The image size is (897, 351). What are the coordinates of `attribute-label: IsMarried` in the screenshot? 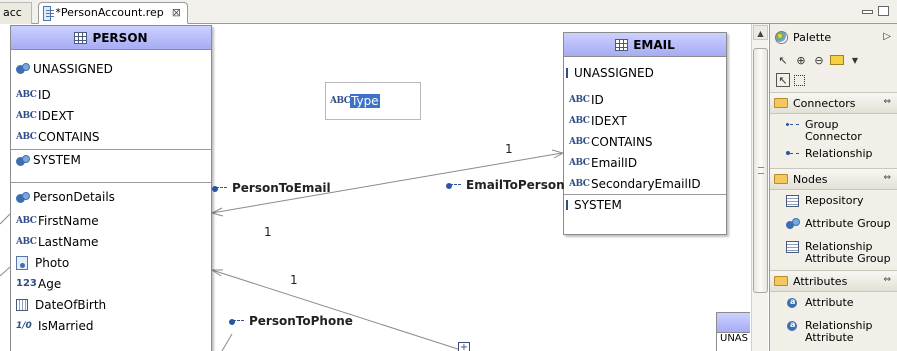 It's located at (66, 325).